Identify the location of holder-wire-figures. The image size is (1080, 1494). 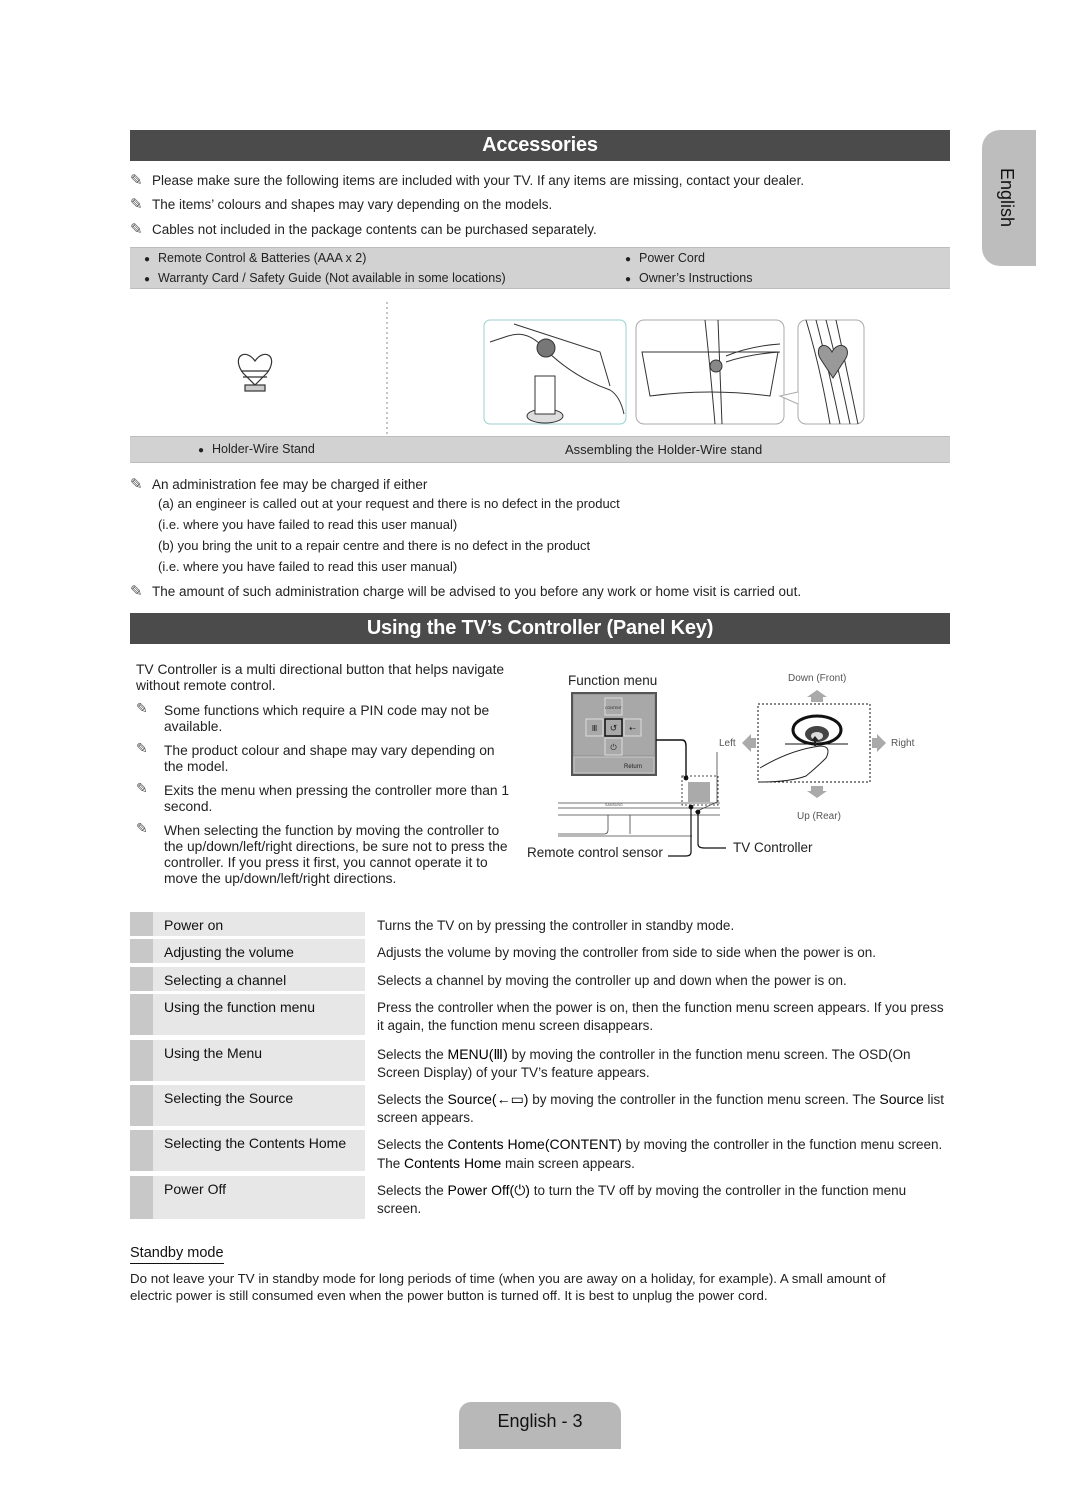
(551, 369).